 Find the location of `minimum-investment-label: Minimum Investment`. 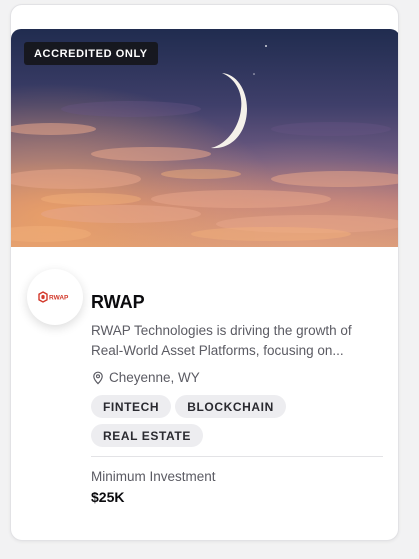

minimum-investment-label: Minimum Investment is located at coordinates (153, 476).